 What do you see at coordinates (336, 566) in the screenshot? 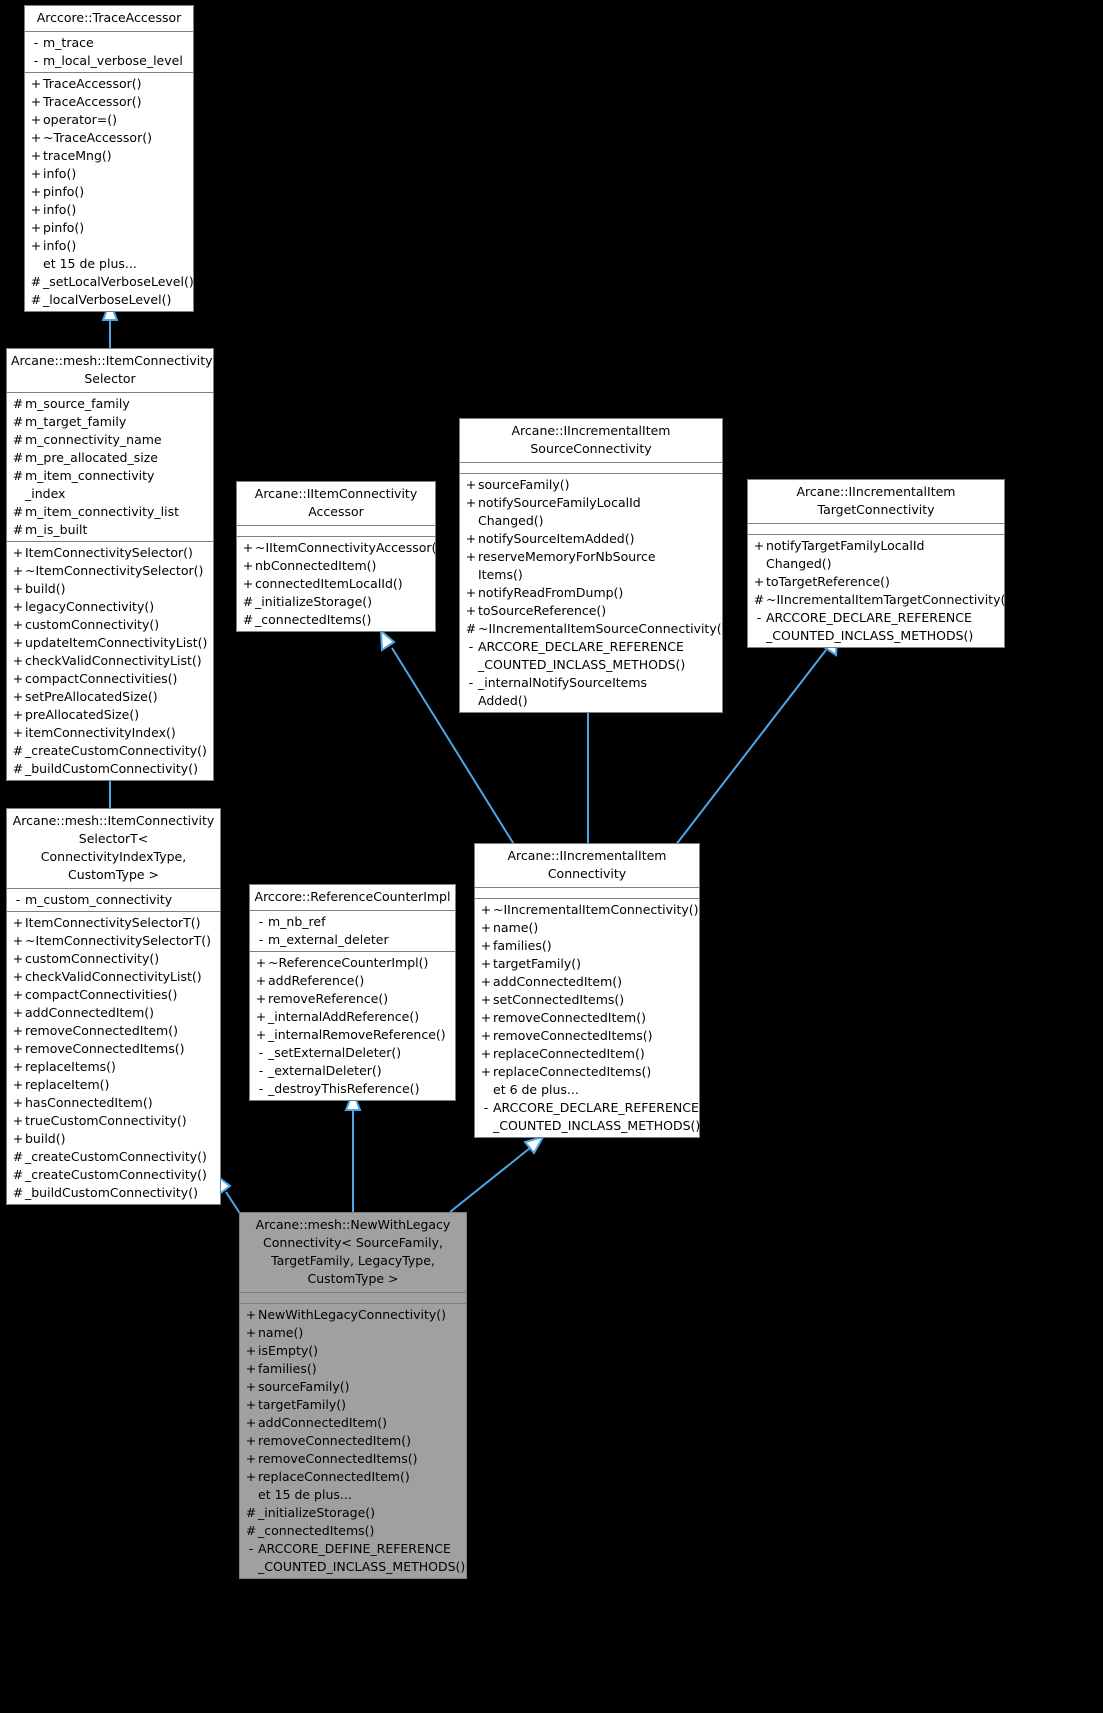
I see `method-row: + nbConnectedItem()` at bounding box center [336, 566].